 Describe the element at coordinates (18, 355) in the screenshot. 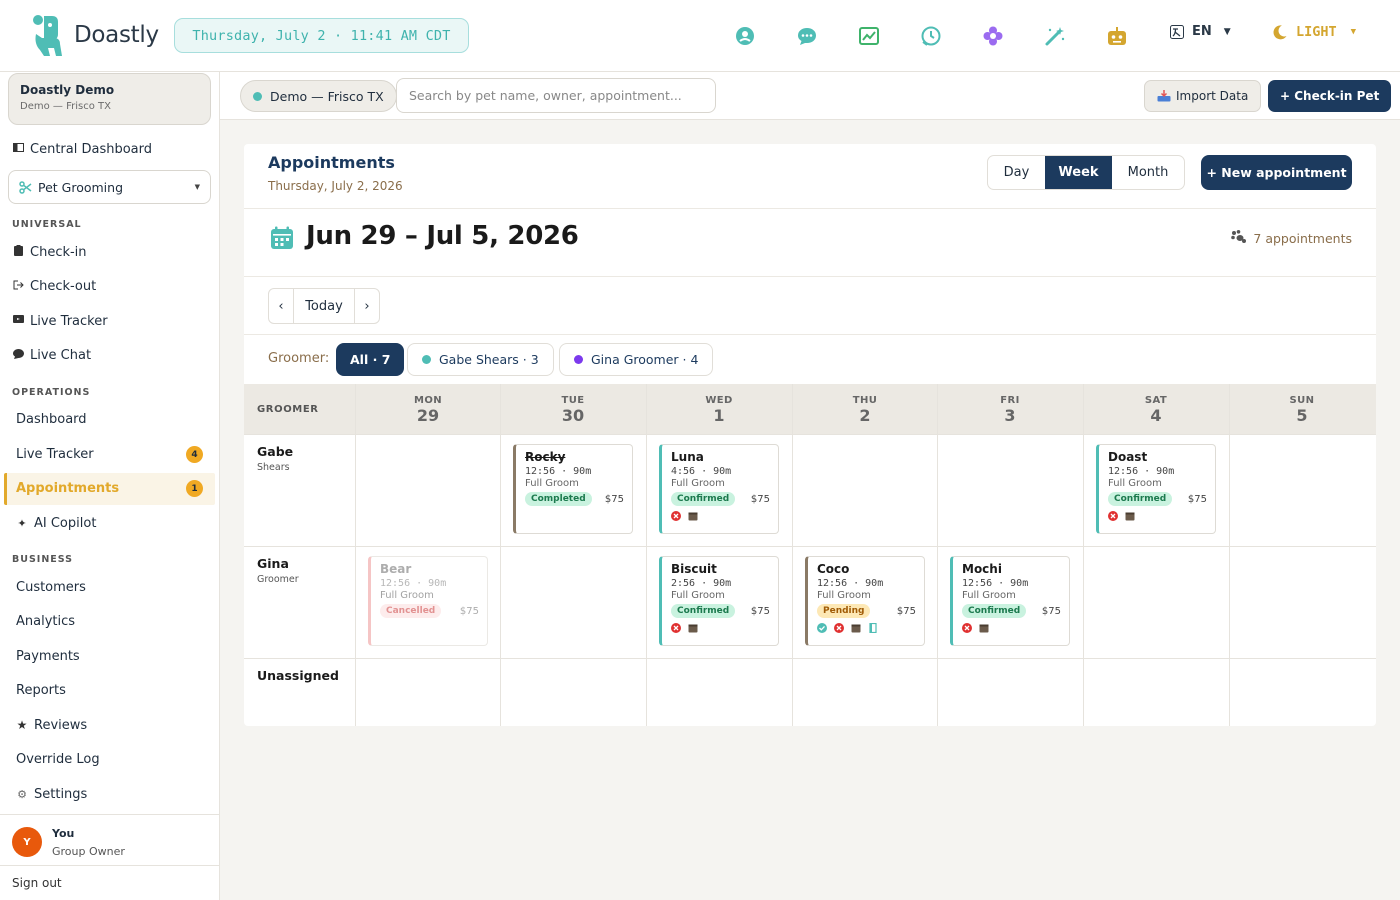

I see `chat-bubble-icon` at that location.